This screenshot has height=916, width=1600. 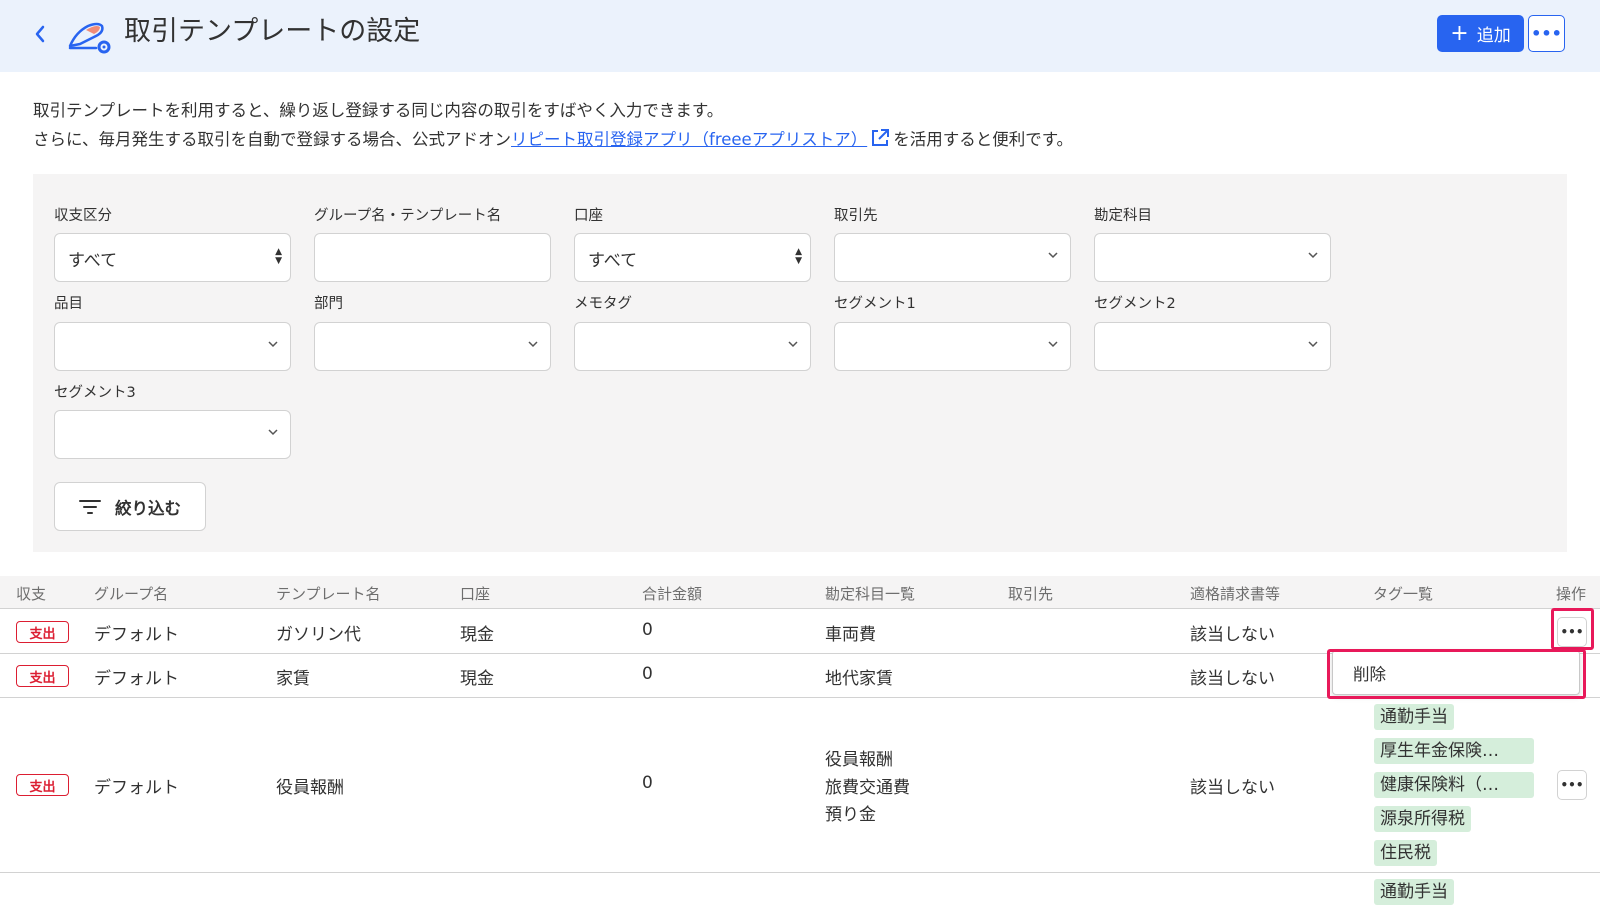 I want to click on account-label: 口座, so click(x=588, y=216).